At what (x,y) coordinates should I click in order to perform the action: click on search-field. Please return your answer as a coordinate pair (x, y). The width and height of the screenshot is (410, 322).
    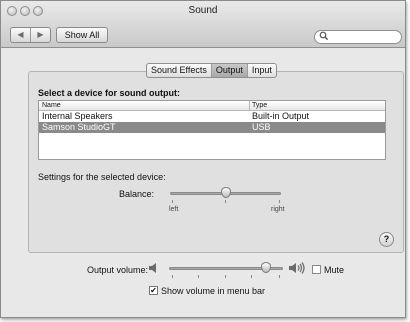
    Looking at the image, I should click on (358, 37).